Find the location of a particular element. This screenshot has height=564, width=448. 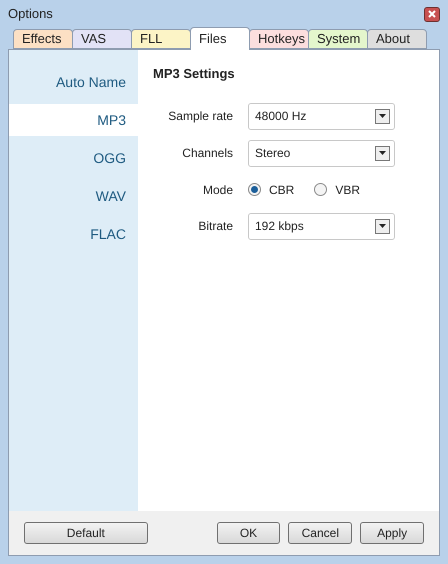

dialog-button: Default is located at coordinates (86, 533).